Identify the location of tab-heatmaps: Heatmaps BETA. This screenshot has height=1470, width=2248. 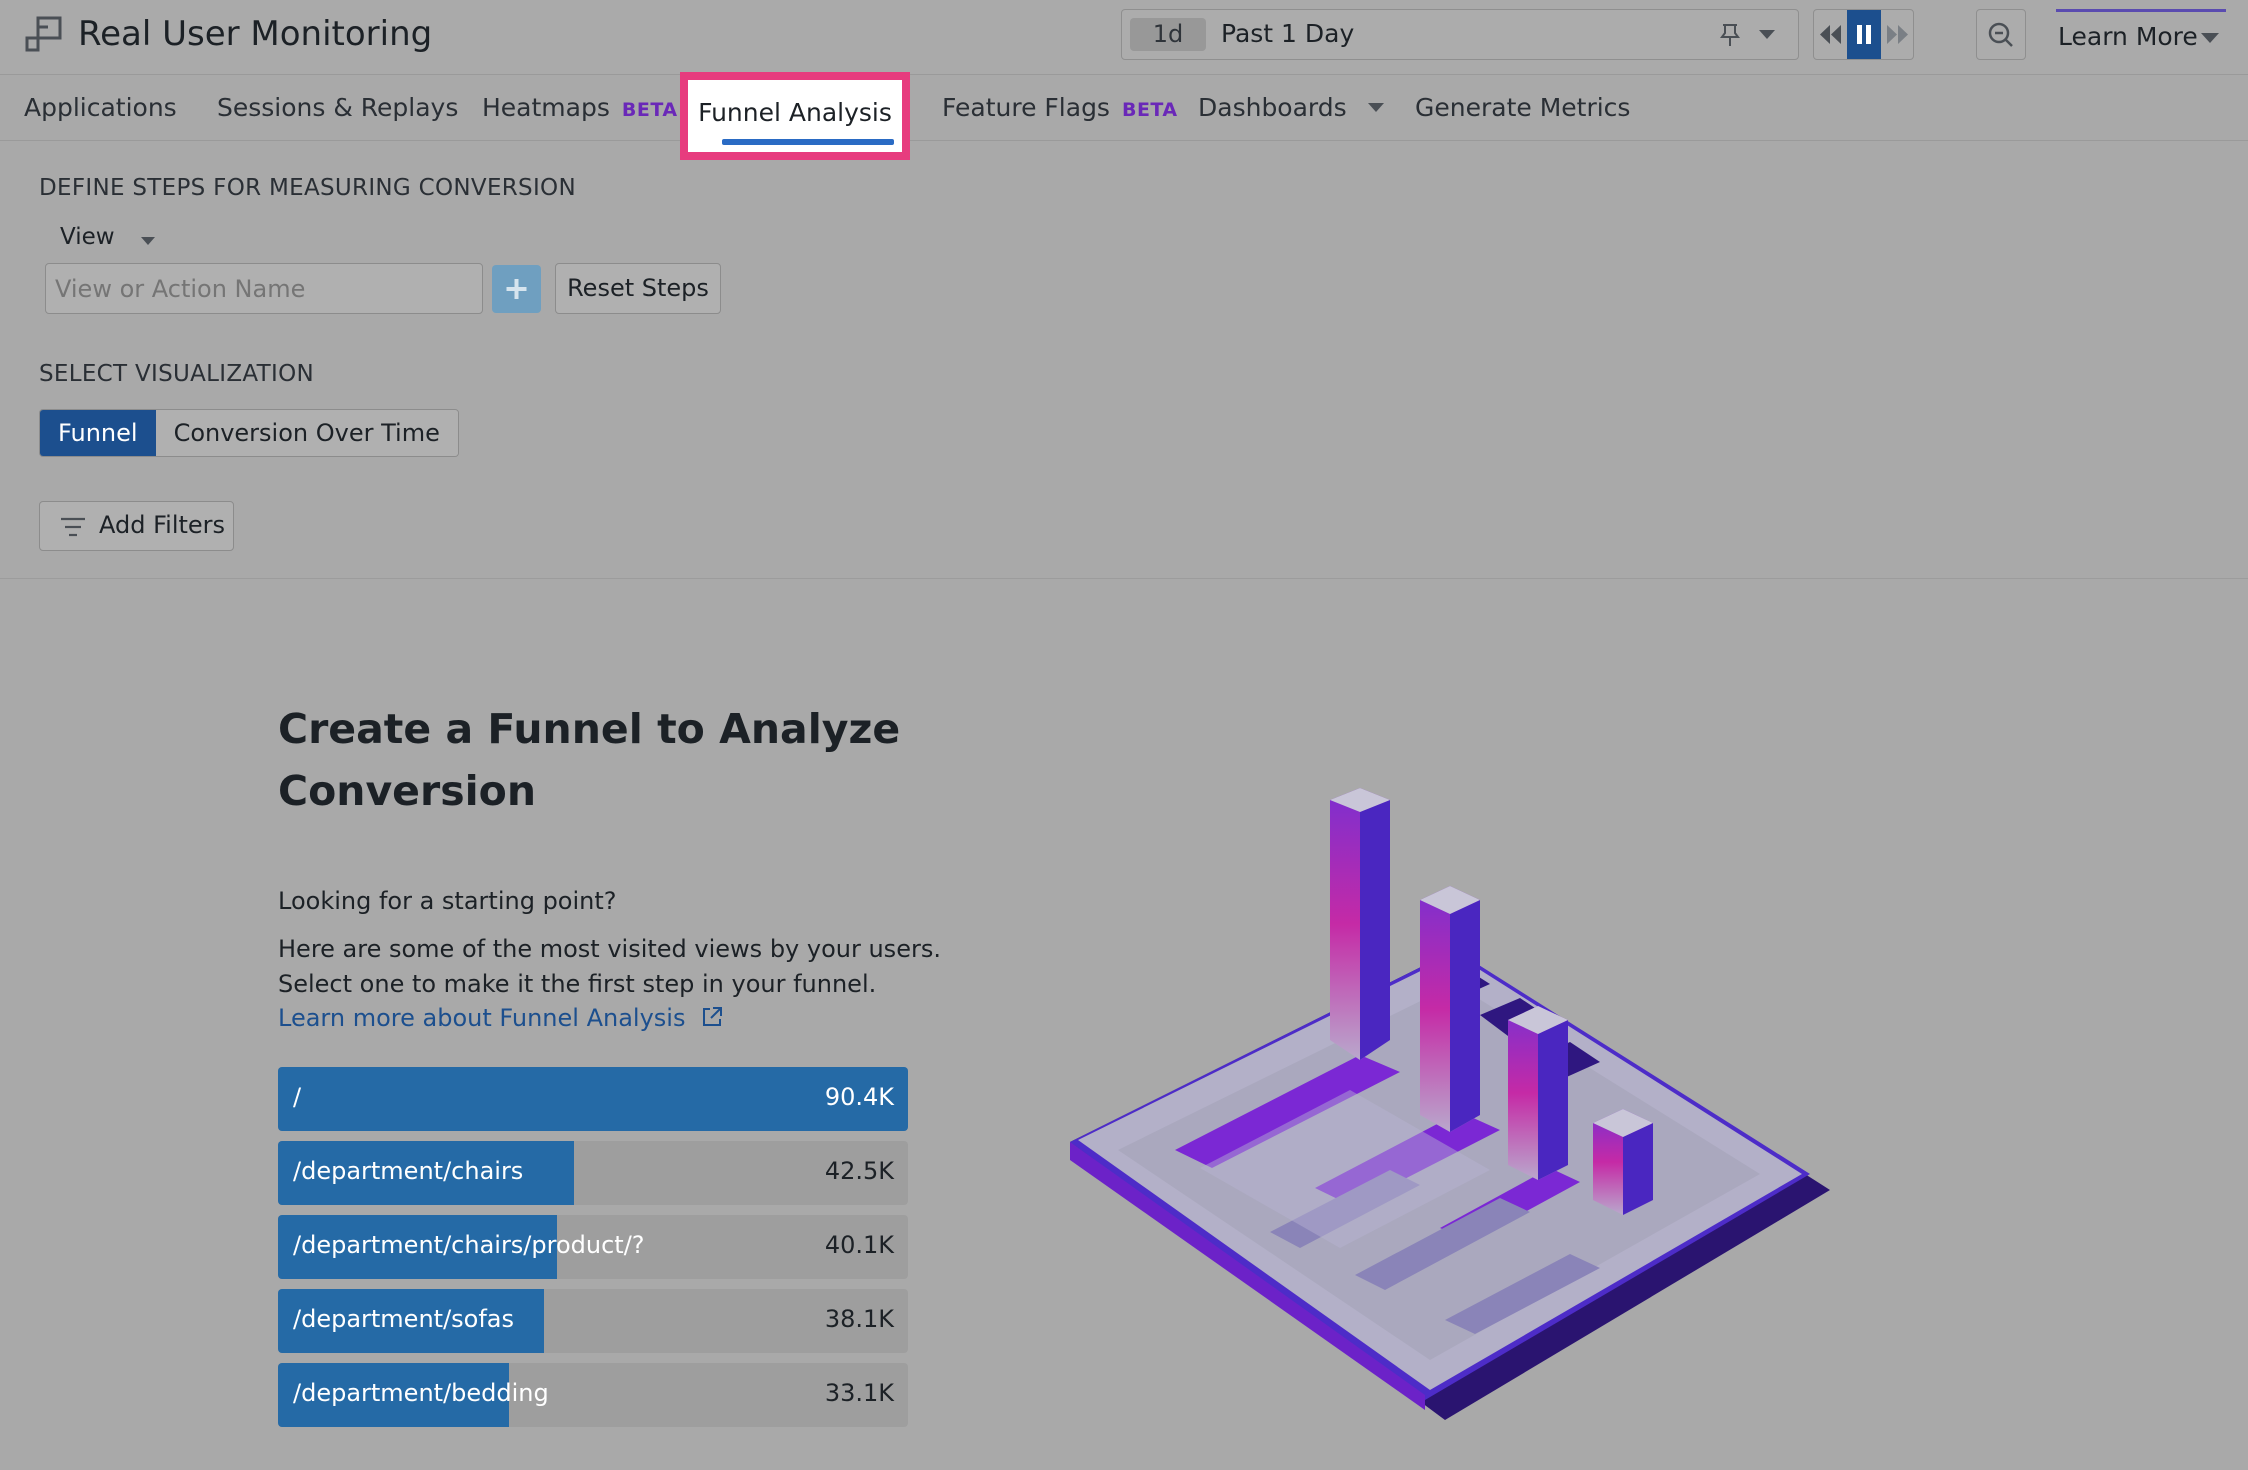
(580, 107).